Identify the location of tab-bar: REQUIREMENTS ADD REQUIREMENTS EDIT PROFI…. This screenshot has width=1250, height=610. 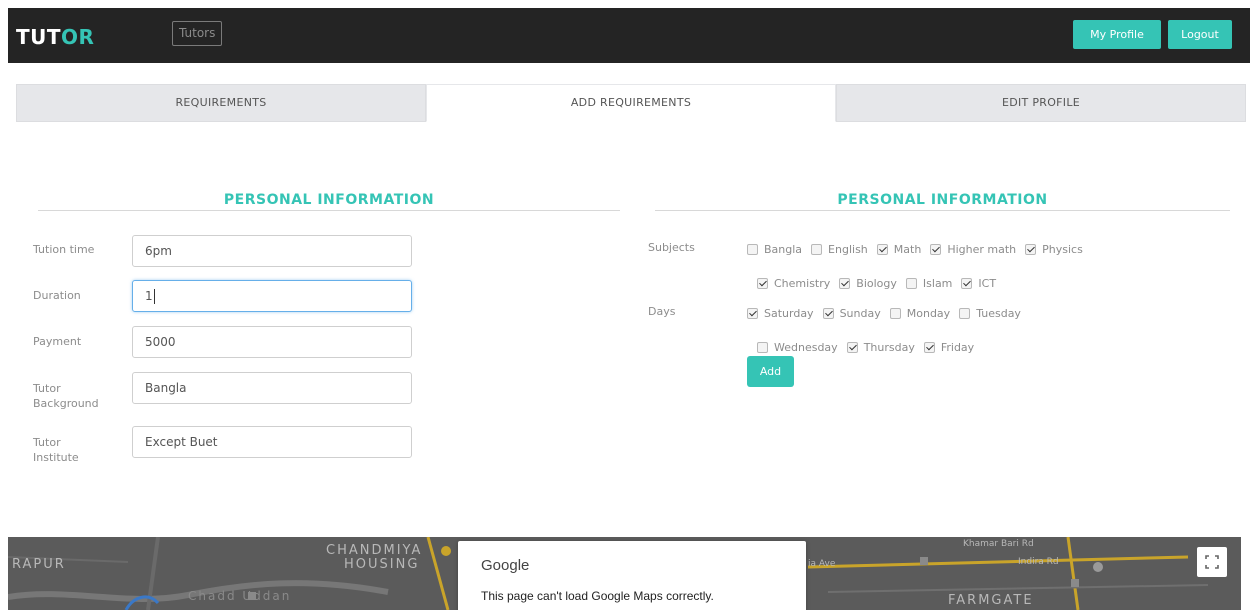
(631, 103).